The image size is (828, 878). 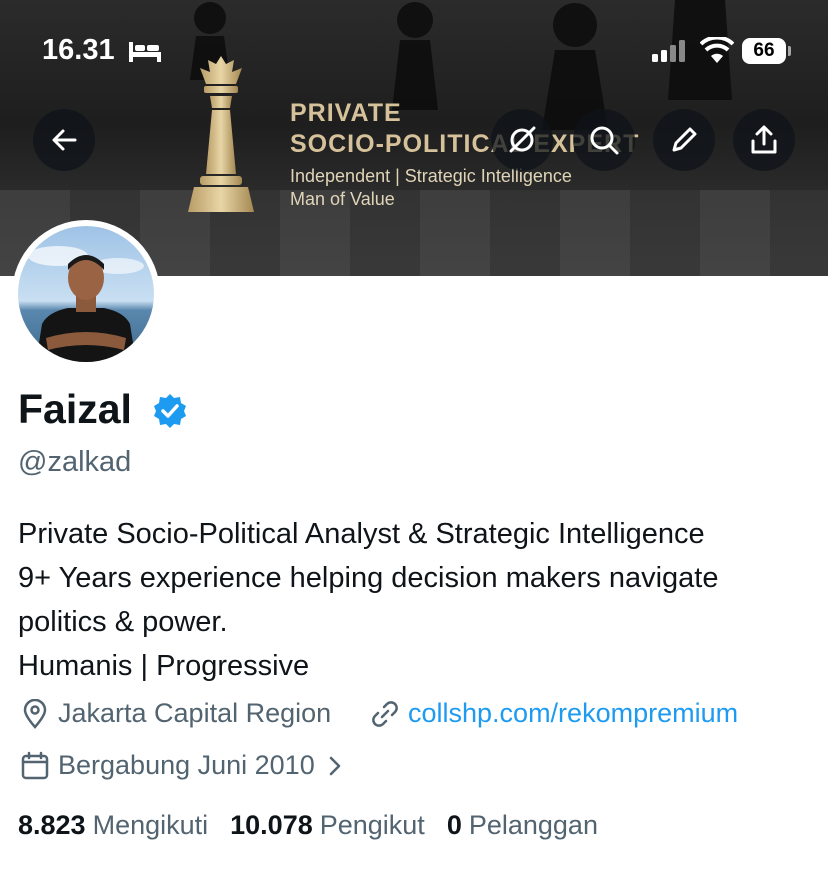 I want to click on link-icon, so click(x=385, y=713).